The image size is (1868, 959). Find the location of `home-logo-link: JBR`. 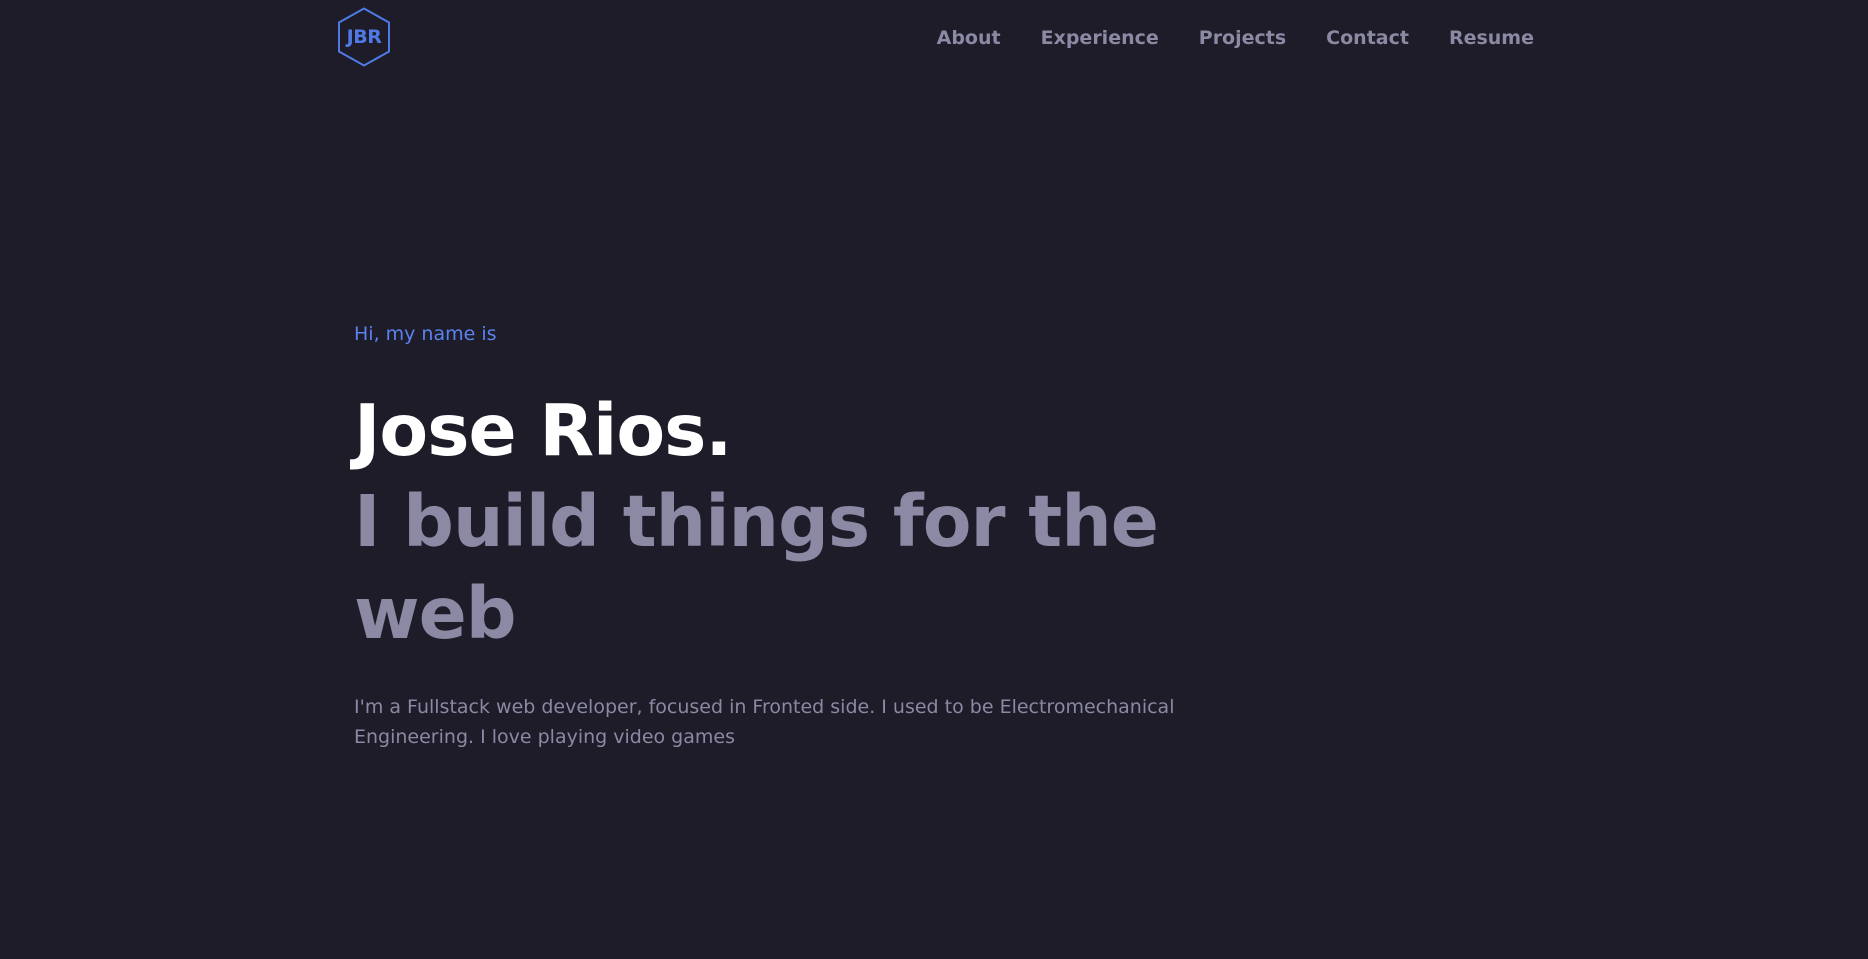

home-logo-link: JBR is located at coordinates (364, 37).